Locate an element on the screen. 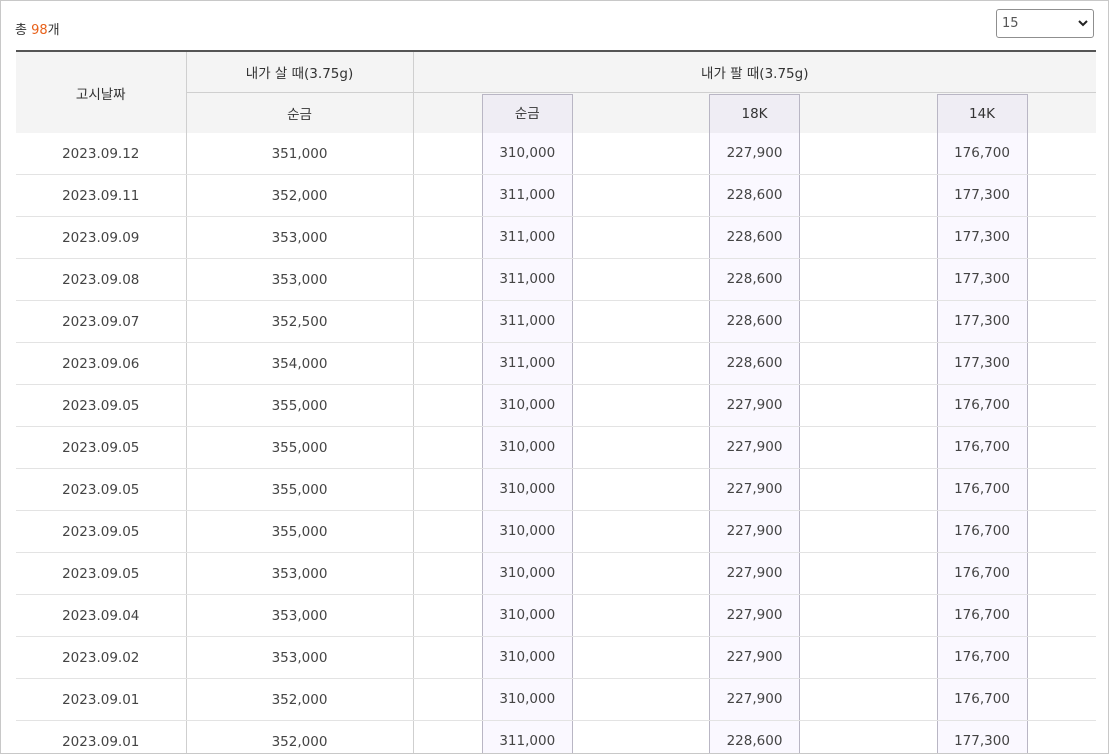 This screenshot has height=754, width=1109. header-sell-pure-cell: 순금 is located at coordinates (526, 112).